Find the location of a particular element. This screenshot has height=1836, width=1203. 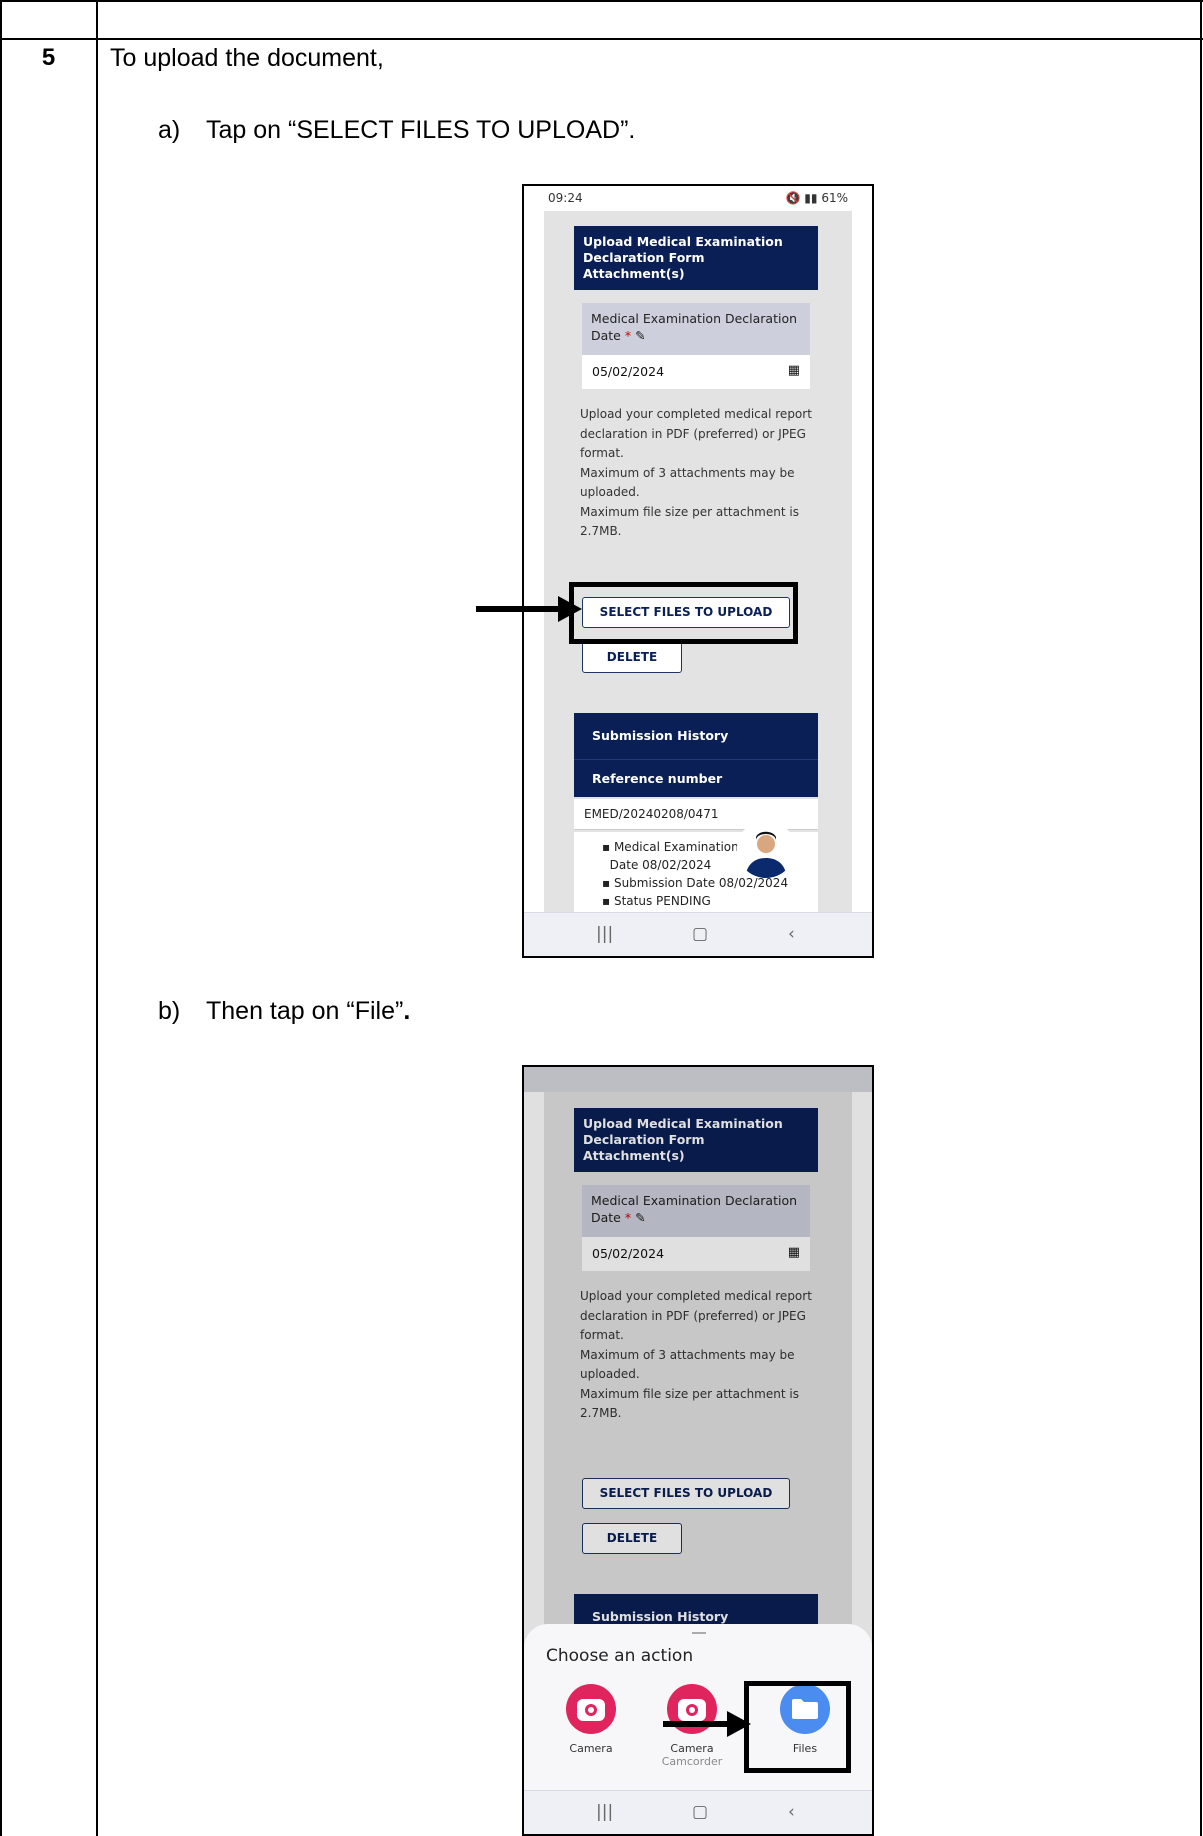

avatar-icon is located at coordinates (766, 849).